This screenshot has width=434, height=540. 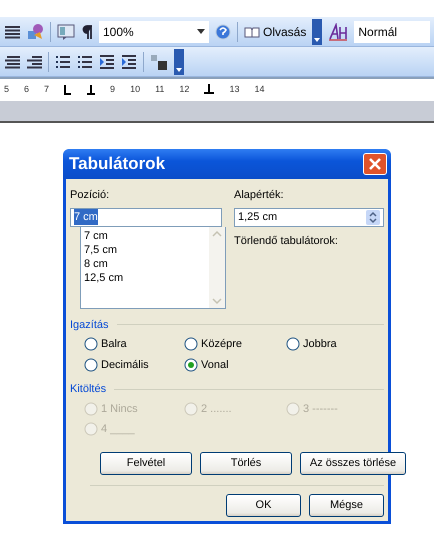 I want to click on dialog-title: Tabulátorok, so click(x=117, y=164).